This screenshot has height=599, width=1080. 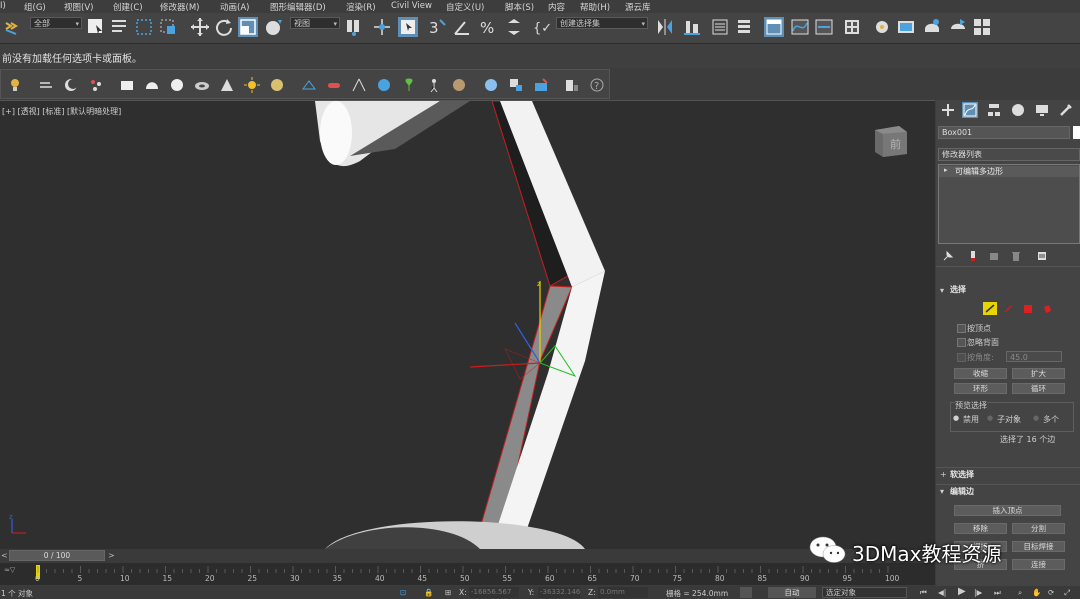 What do you see at coordinates (1067, 593) in the screenshot?
I see `maximize-viewport-icon: ⤢` at bounding box center [1067, 593].